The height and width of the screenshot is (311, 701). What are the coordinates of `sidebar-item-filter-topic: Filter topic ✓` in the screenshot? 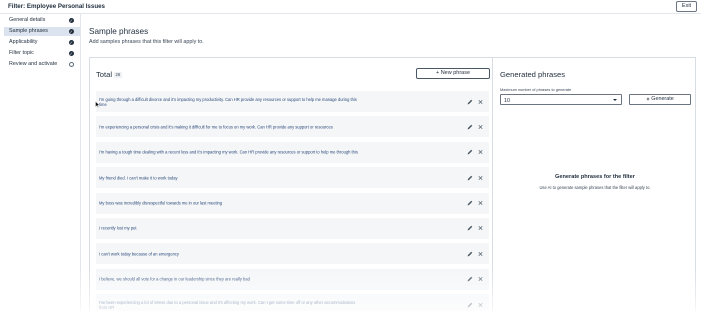 It's located at (42, 53).